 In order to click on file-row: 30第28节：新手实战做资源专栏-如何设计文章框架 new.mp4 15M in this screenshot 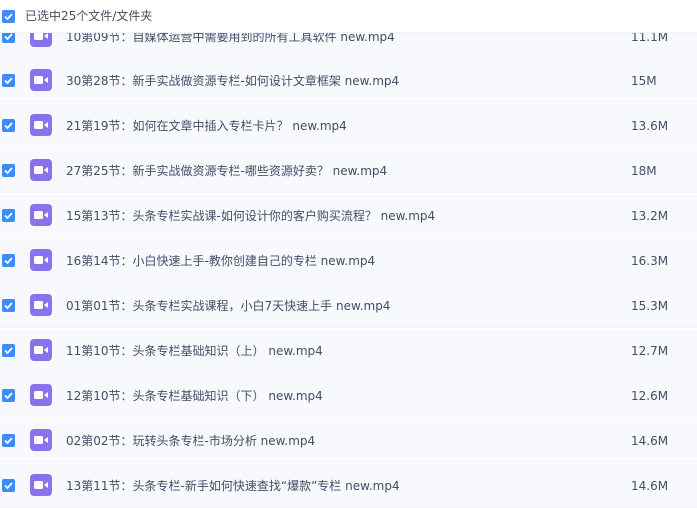, I will do `click(348, 81)`.